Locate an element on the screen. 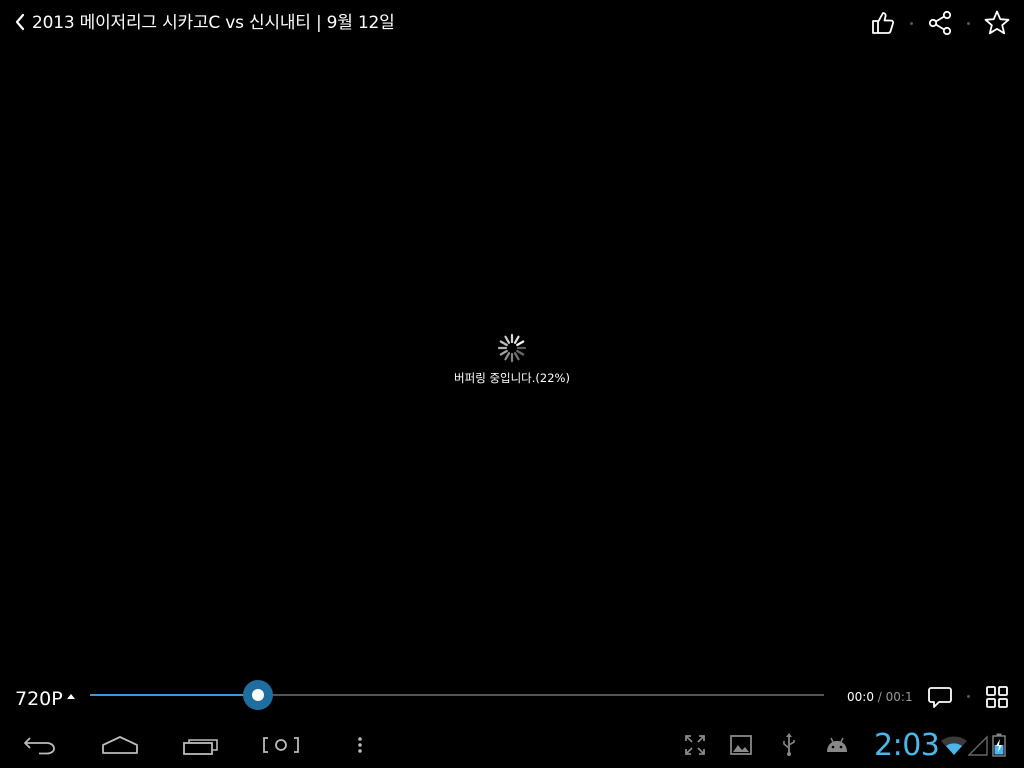 This screenshot has width=1024, height=768. chevron-left-icon is located at coordinates (20, 22).